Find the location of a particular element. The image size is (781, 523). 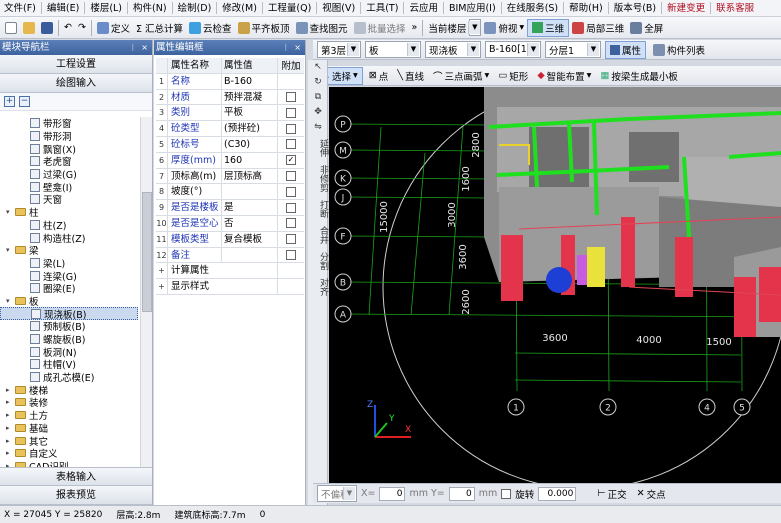

redo-button: ↷ is located at coordinates (82, 28).